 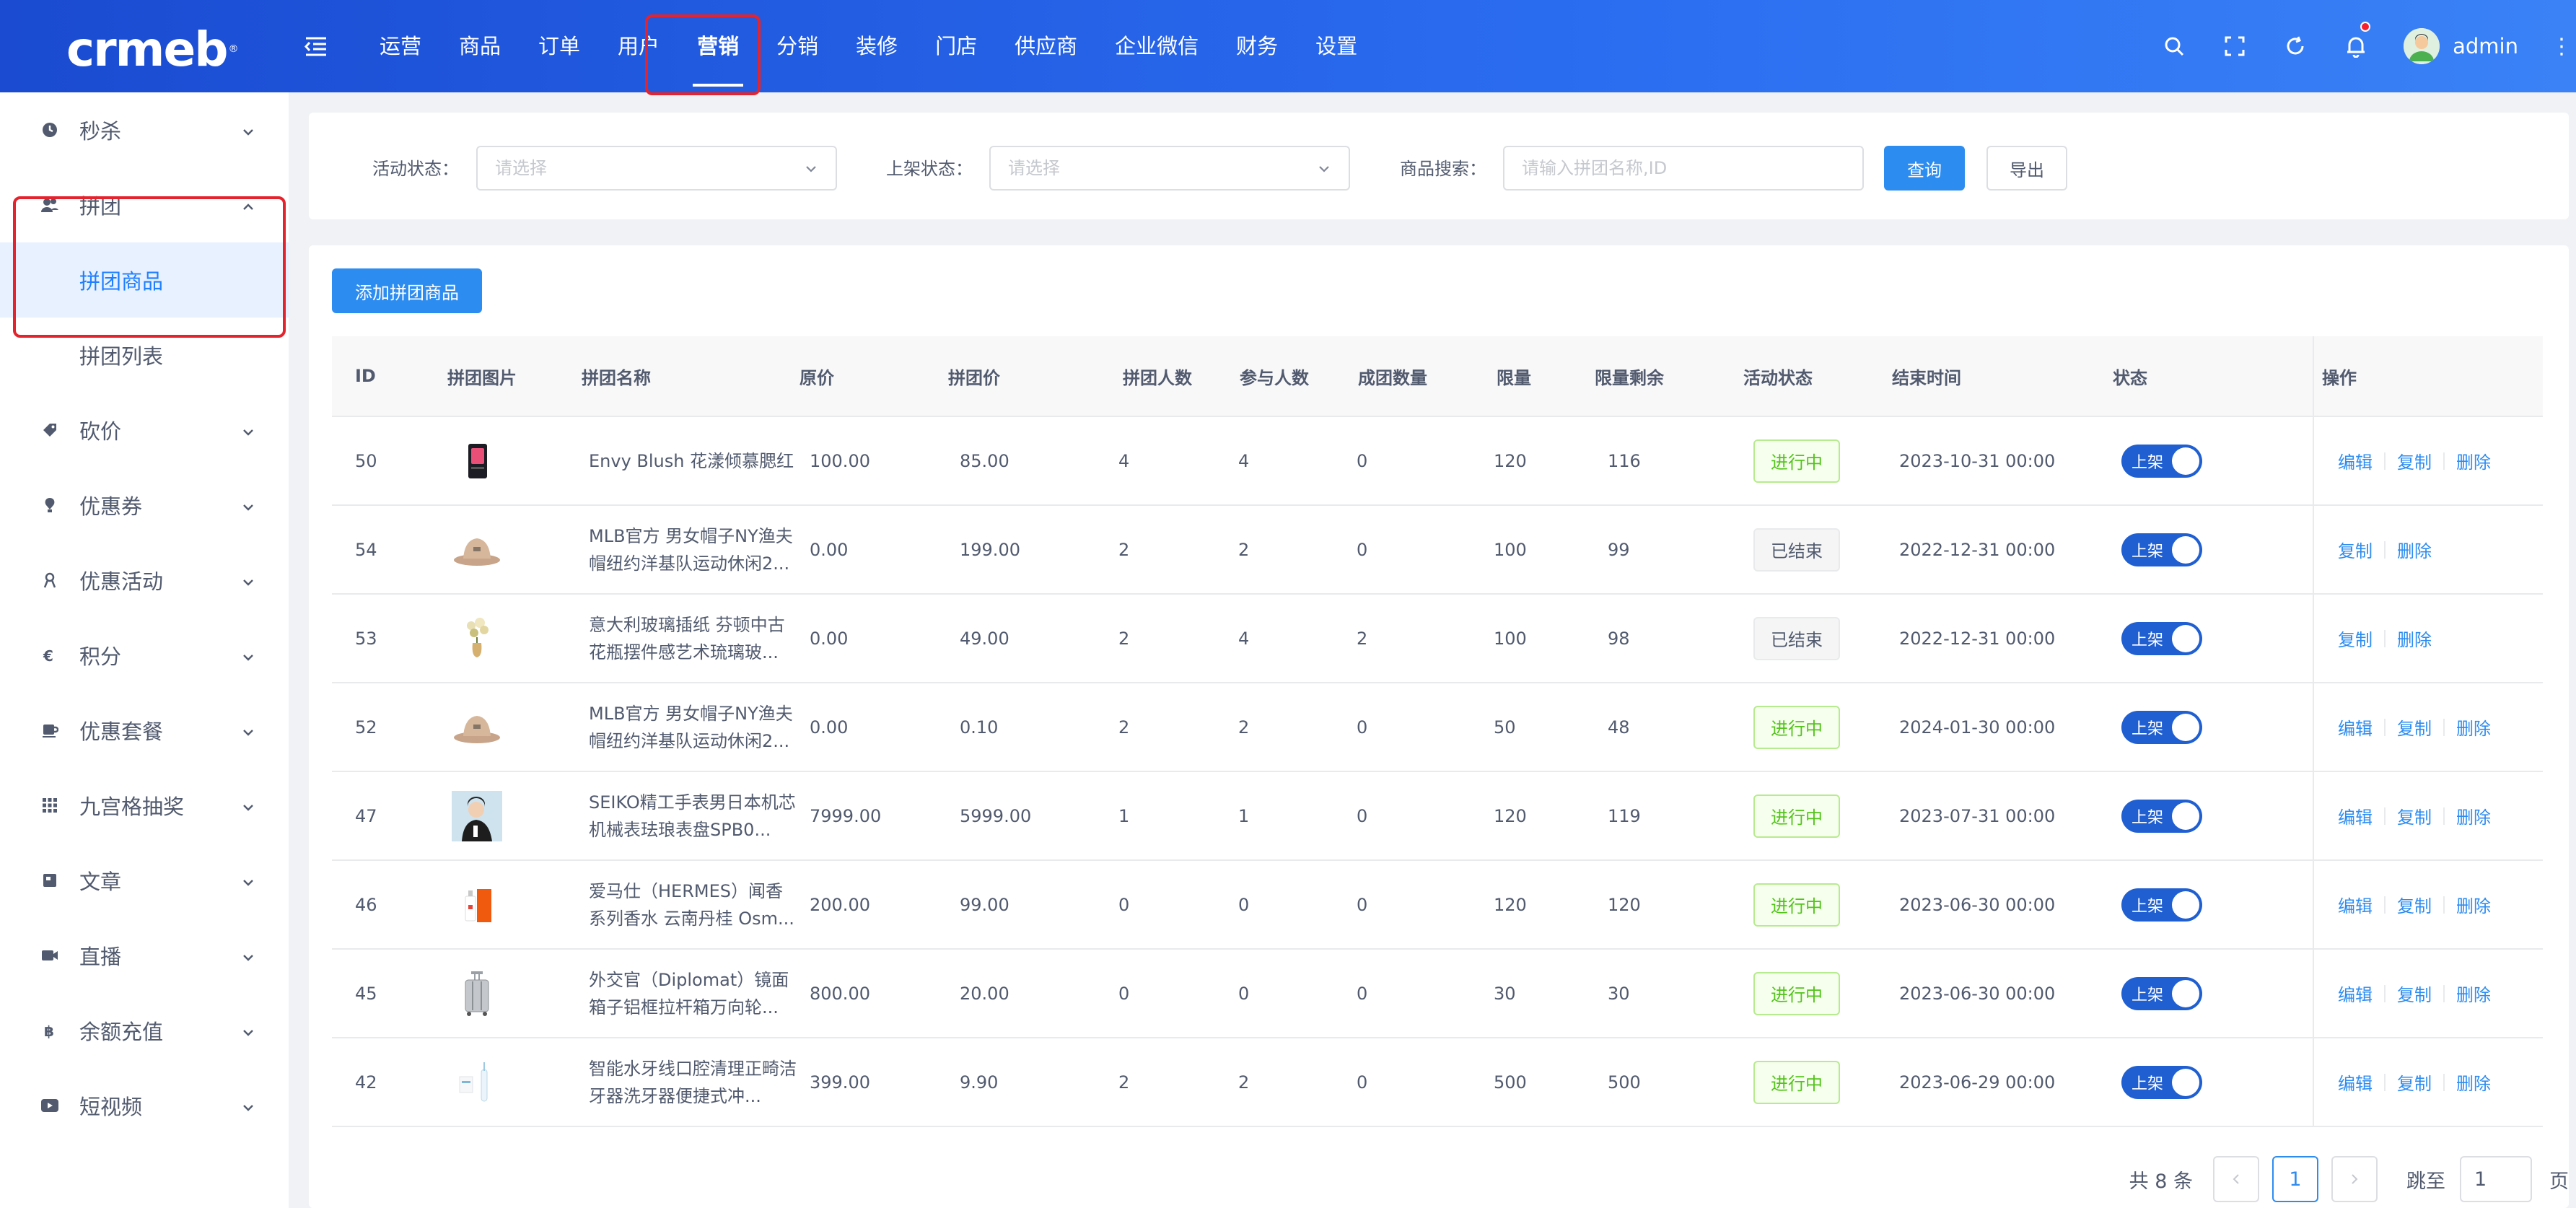 What do you see at coordinates (144, 505) in the screenshot?
I see `sidebar-item: 优惠券` at bounding box center [144, 505].